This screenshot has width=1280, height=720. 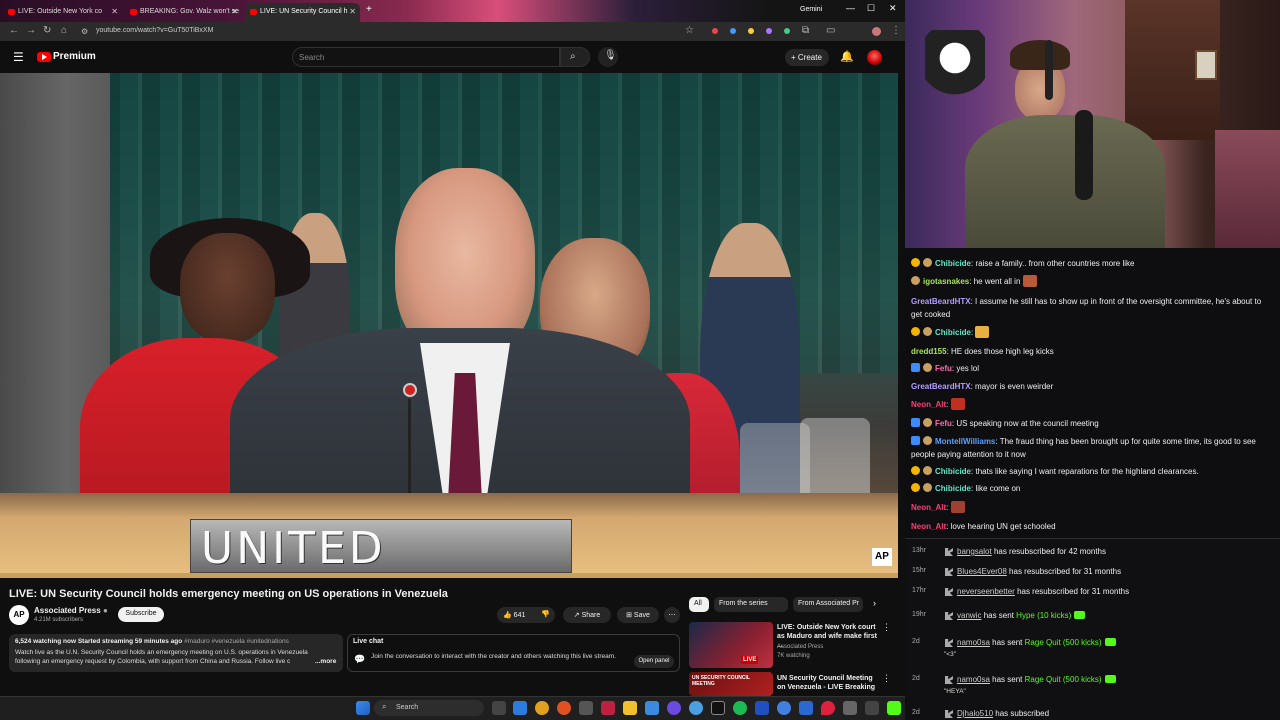 What do you see at coordinates (576, 615) in the screenshot?
I see `share-icon: ↗` at bounding box center [576, 615].